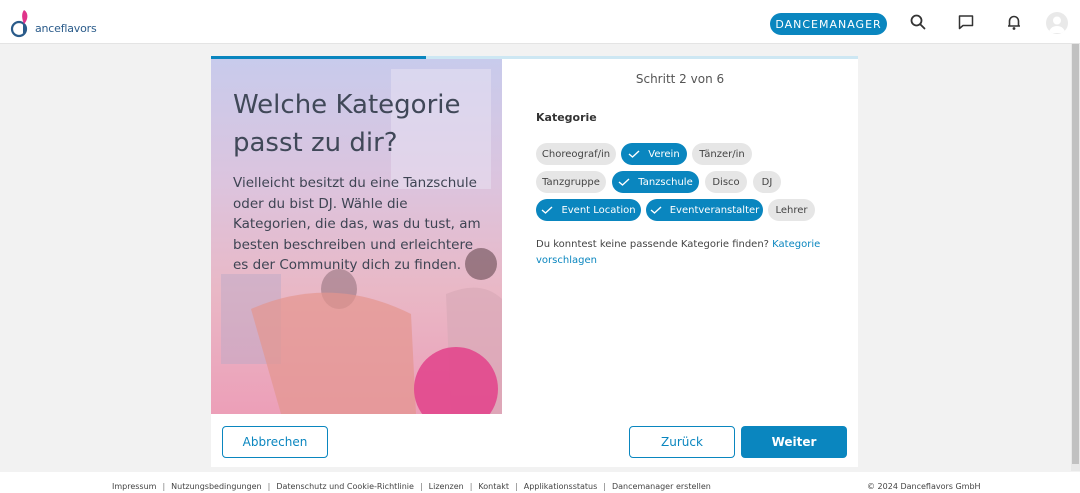 The image size is (1080, 493). Describe the element at coordinates (19, 24) in the screenshot. I see `logo-mark-icon` at that location.